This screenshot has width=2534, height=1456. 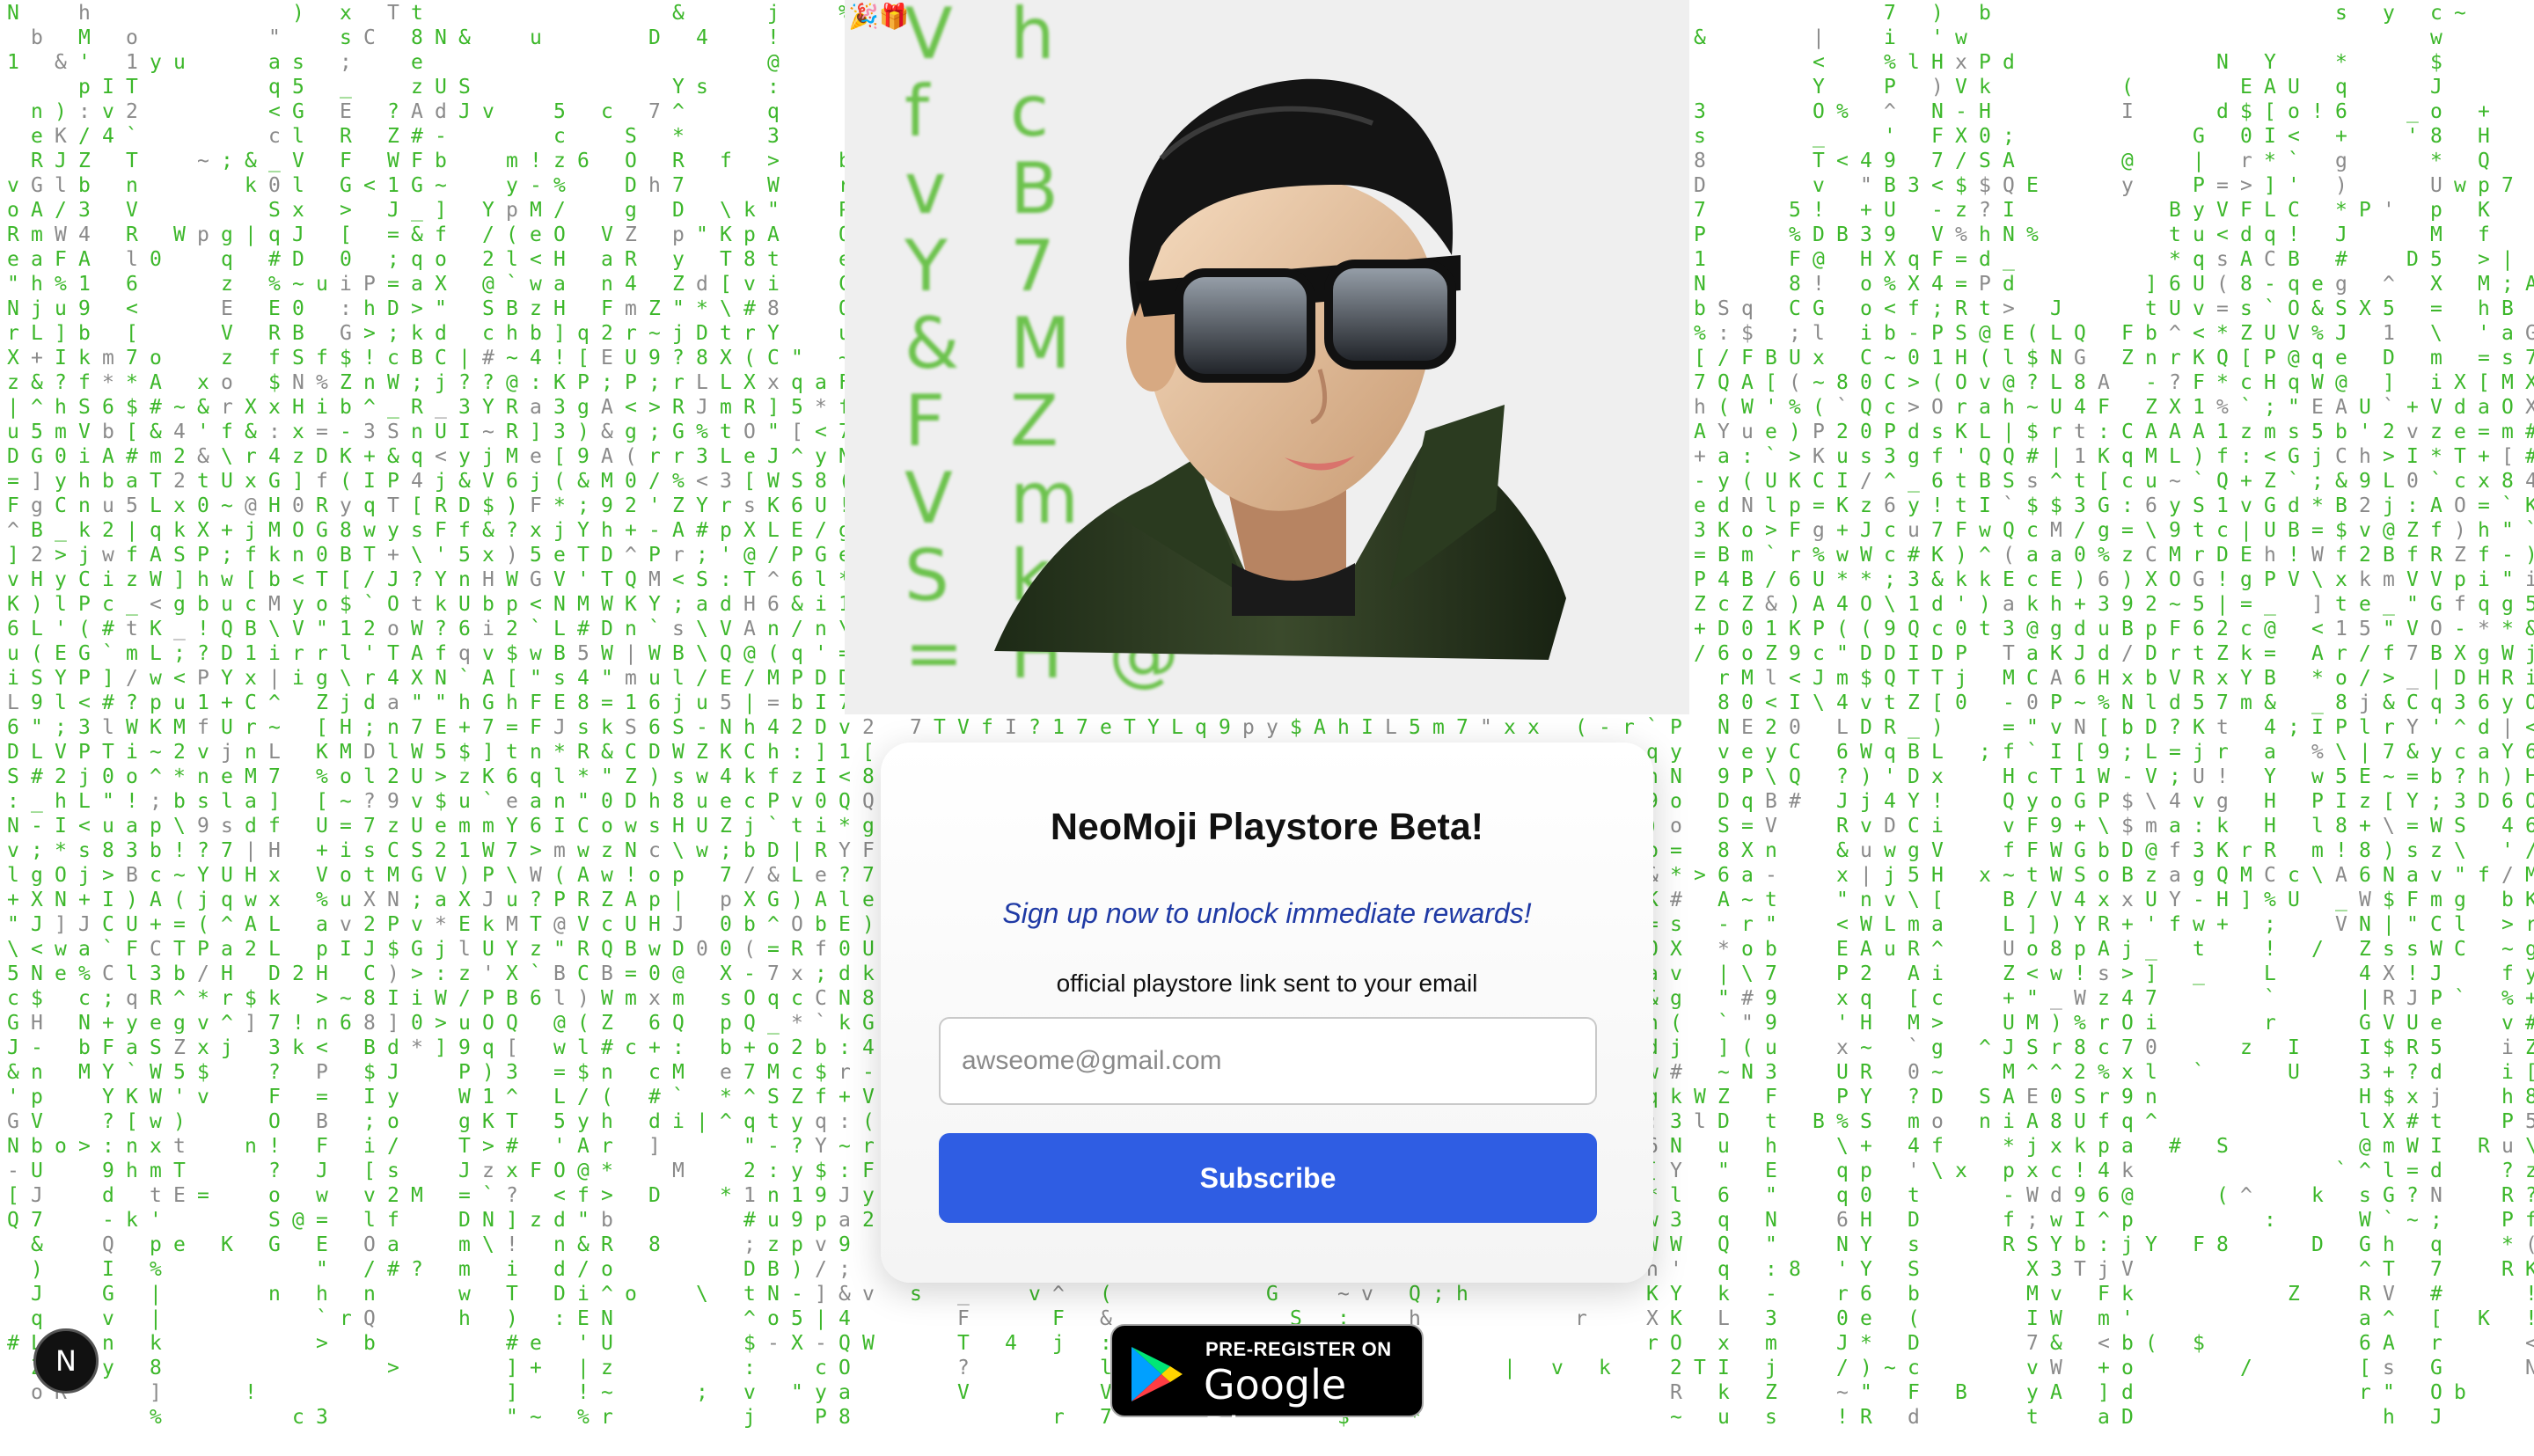 I want to click on rain-glyph: @, so click(x=559, y=1023).